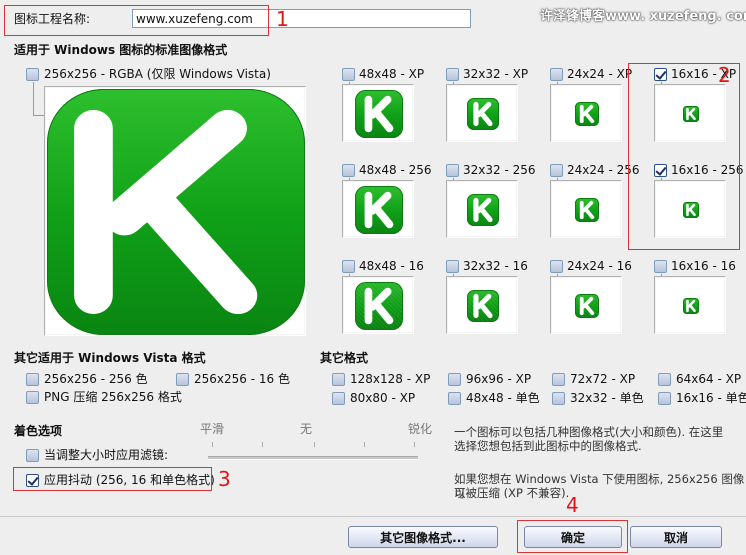 The image size is (746, 555). I want to click on slider-label-sharpen: 锐化, so click(420, 429).